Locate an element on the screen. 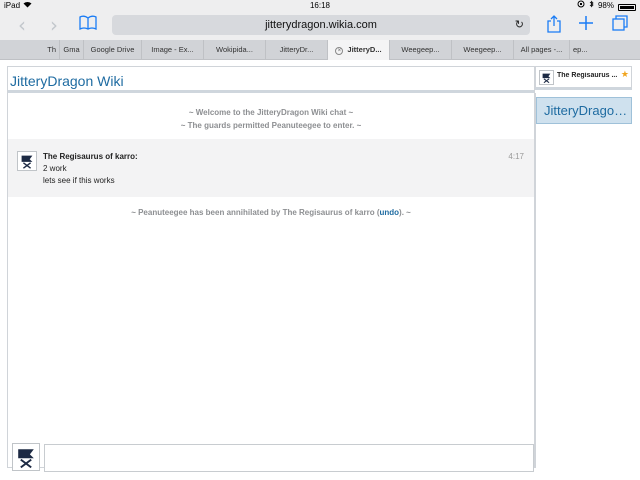  address-bar: jitterydragon.wikia.com ↻ is located at coordinates (321, 25).